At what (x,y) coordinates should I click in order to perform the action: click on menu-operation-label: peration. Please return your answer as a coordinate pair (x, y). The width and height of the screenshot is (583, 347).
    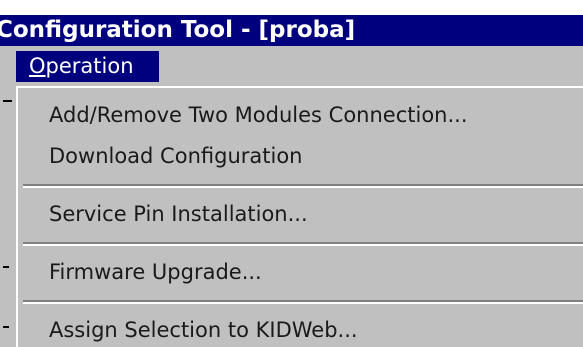
    Looking at the image, I should click on (89, 66).